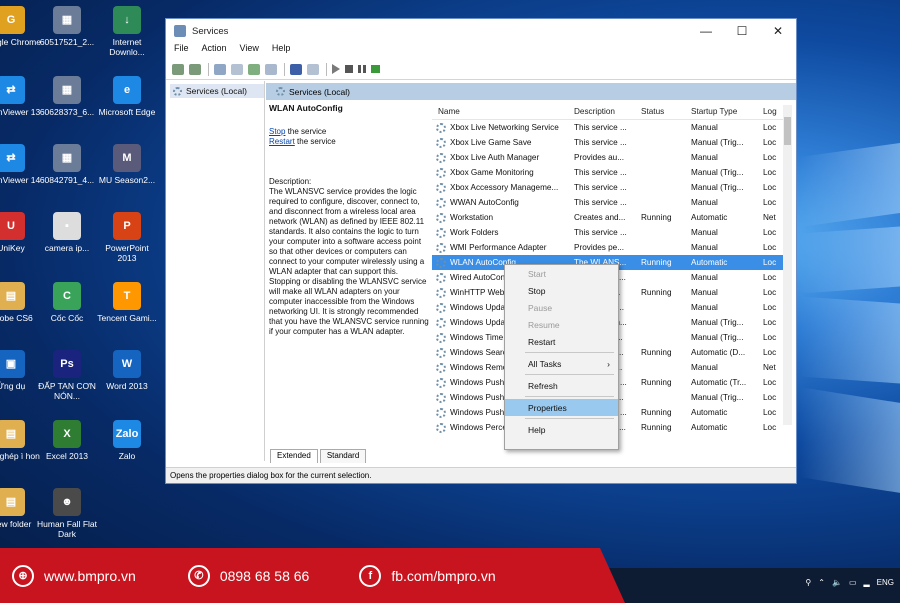  What do you see at coordinates (561, 341) in the screenshot?
I see `context-menu-item-restart: Restart` at bounding box center [561, 341].